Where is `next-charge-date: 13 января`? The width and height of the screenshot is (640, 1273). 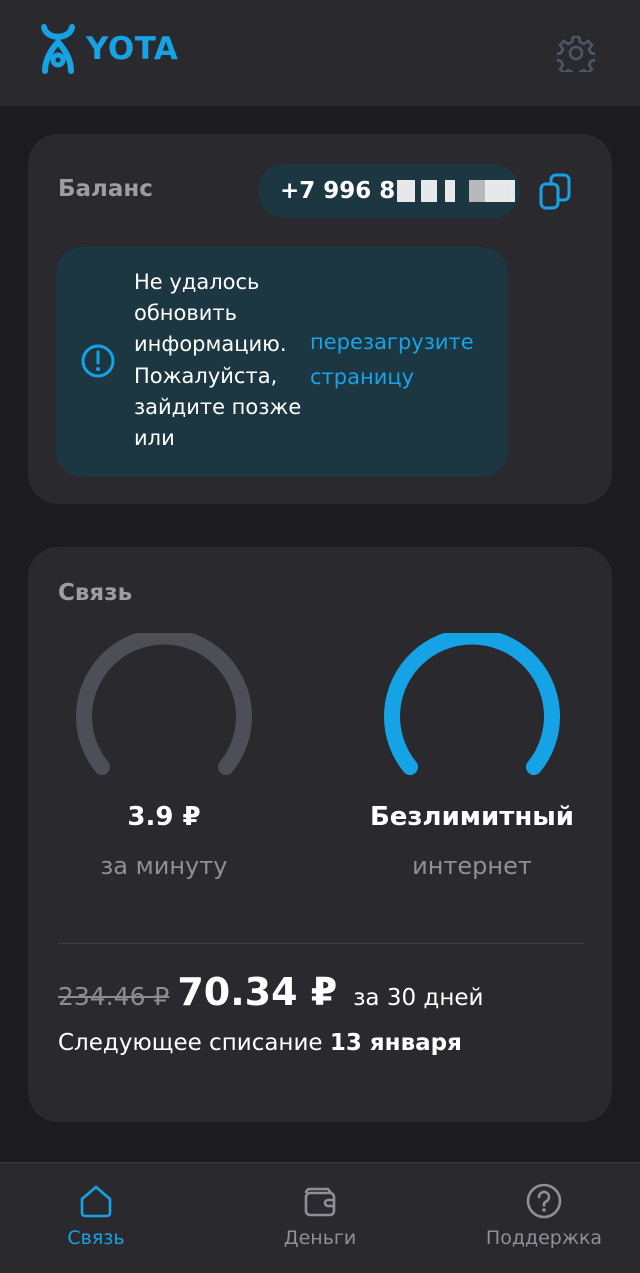 next-charge-date: 13 января is located at coordinates (395, 1043).